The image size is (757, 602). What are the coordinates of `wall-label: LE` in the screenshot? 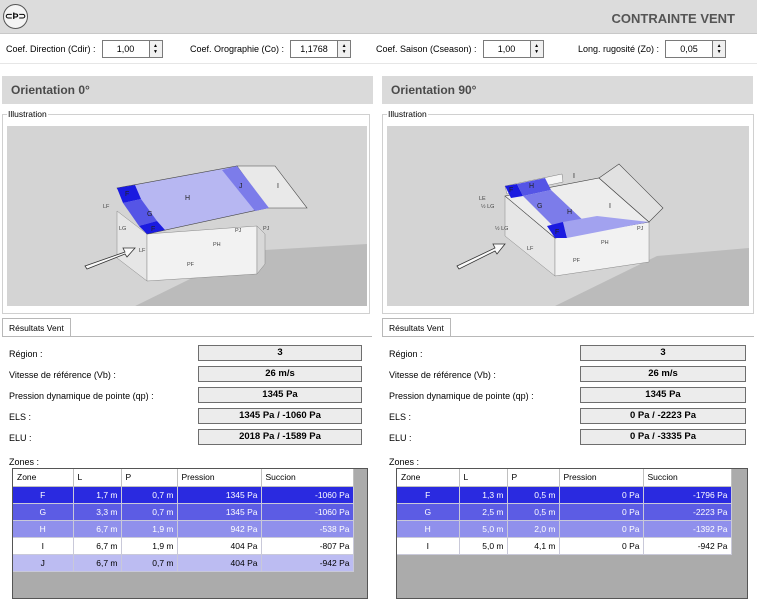 It's located at (482, 199).